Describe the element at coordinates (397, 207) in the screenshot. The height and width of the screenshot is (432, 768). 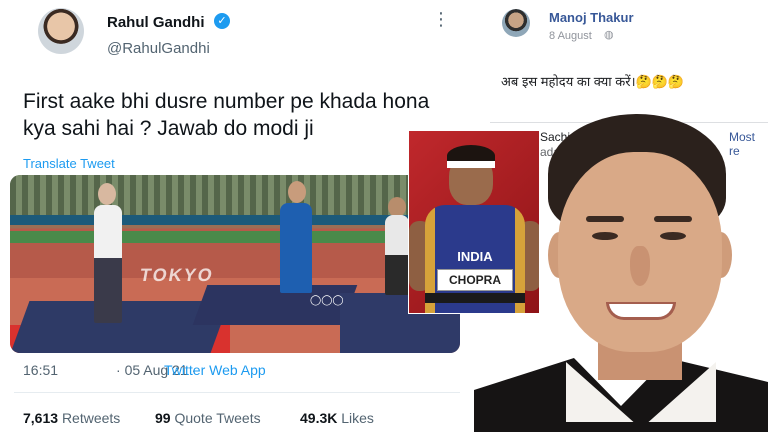
I see `athlete-right-head` at that location.